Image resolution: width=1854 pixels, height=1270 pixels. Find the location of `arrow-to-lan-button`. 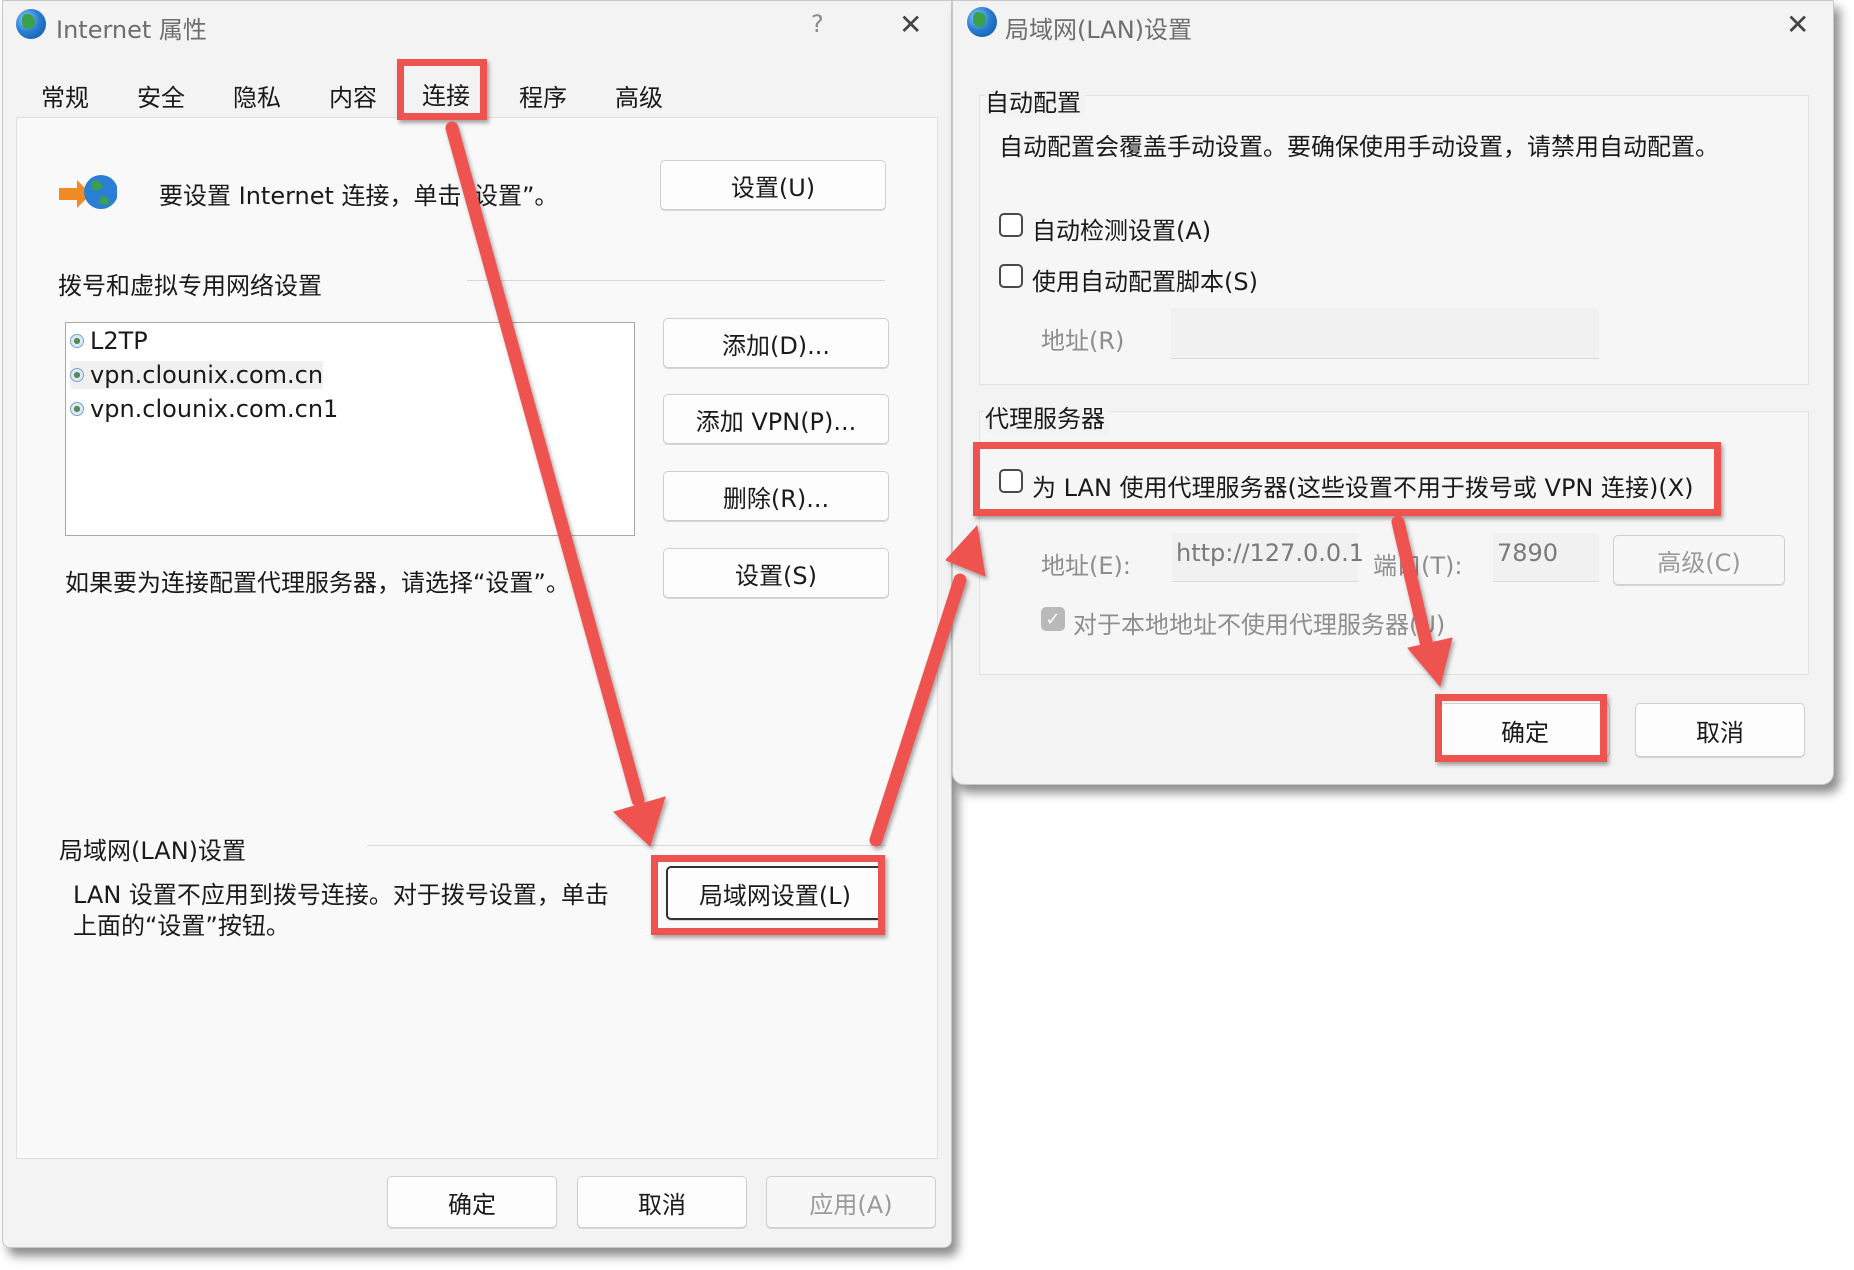

arrow-to-lan-button is located at coordinates (545, 464).